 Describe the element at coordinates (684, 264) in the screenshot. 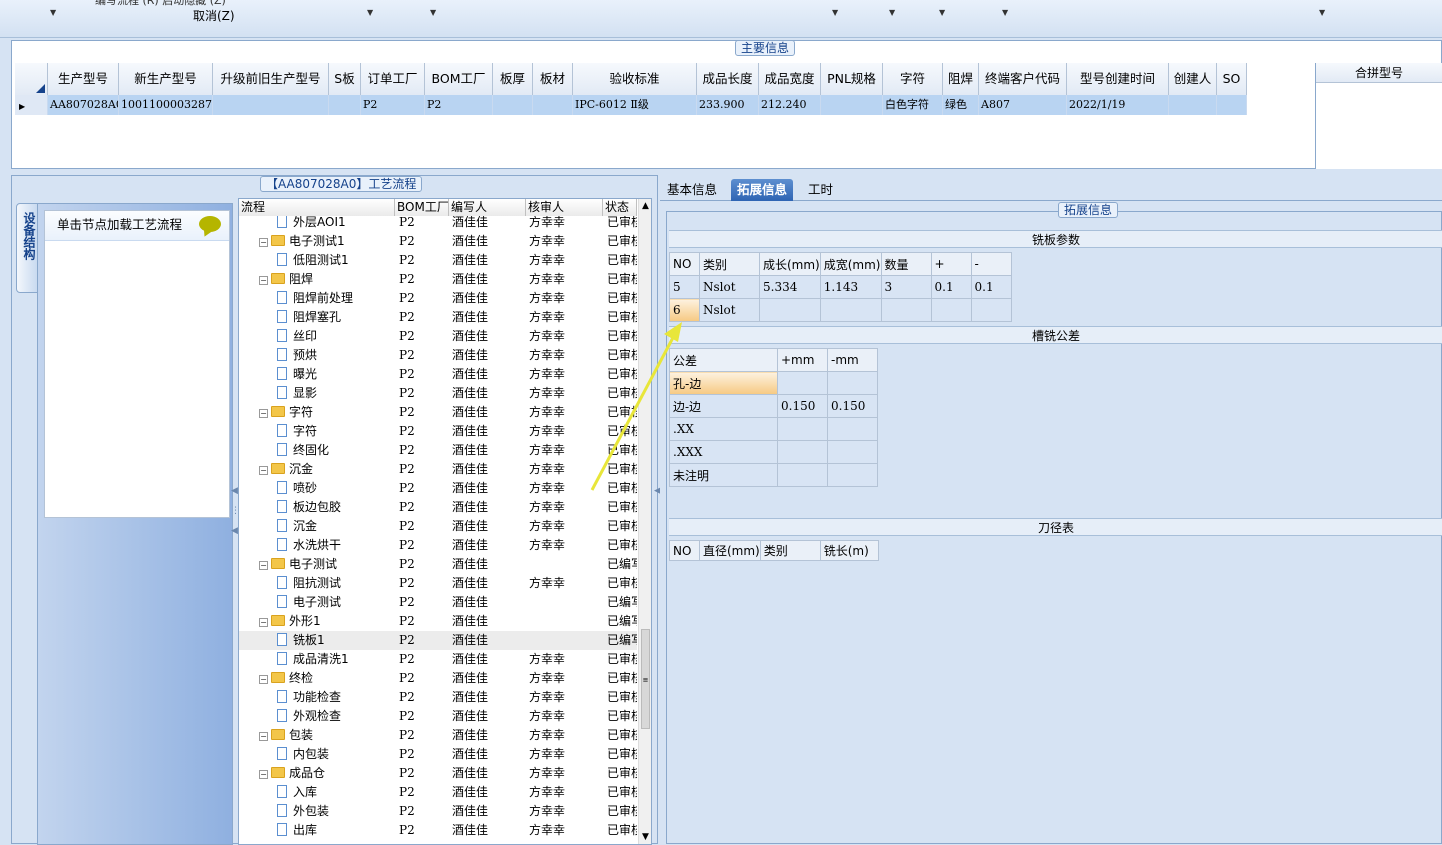

I see `mill-column-header: NO` at that location.